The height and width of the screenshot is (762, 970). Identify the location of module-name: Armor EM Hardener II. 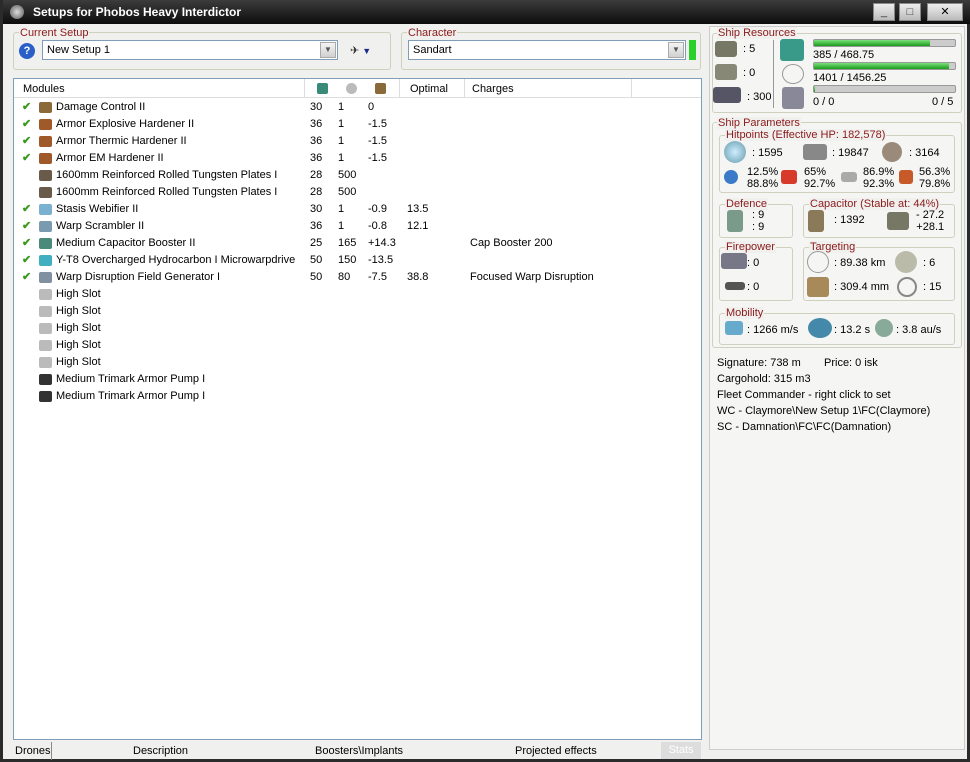
(110, 158).